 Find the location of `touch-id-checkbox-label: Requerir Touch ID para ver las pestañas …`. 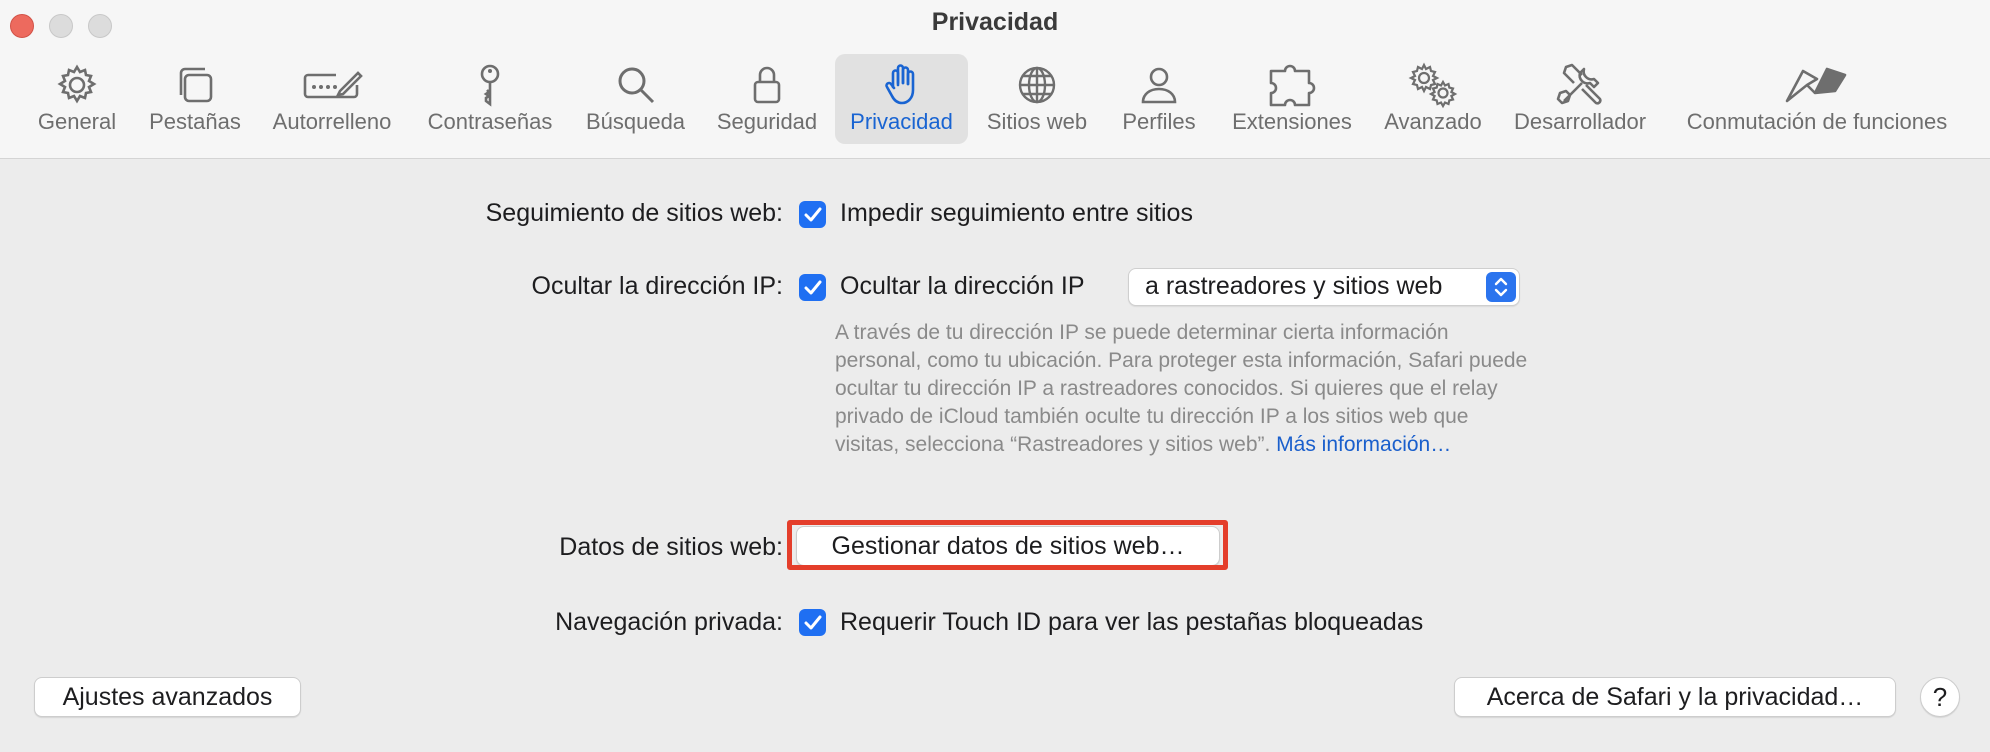

touch-id-checkbox-label: Requerir Touch ID para ver las pestañas … is located at coordinates (1131, 622).